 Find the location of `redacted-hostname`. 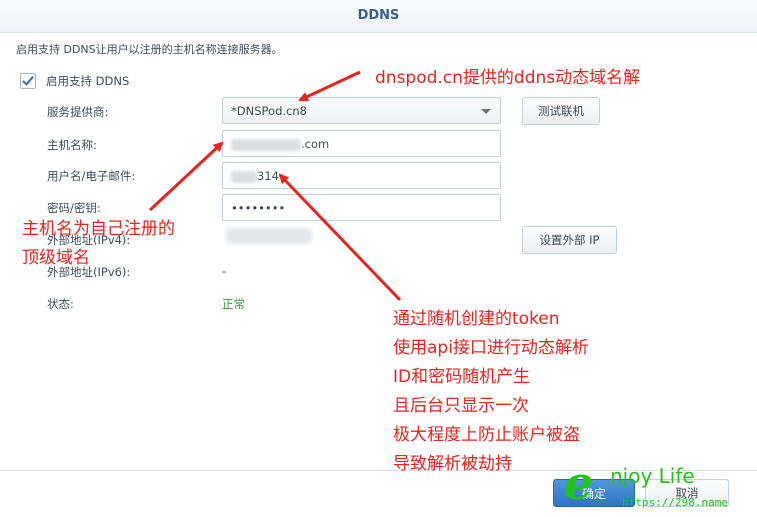

redacted-hostname is located at coordinates (266, 144).